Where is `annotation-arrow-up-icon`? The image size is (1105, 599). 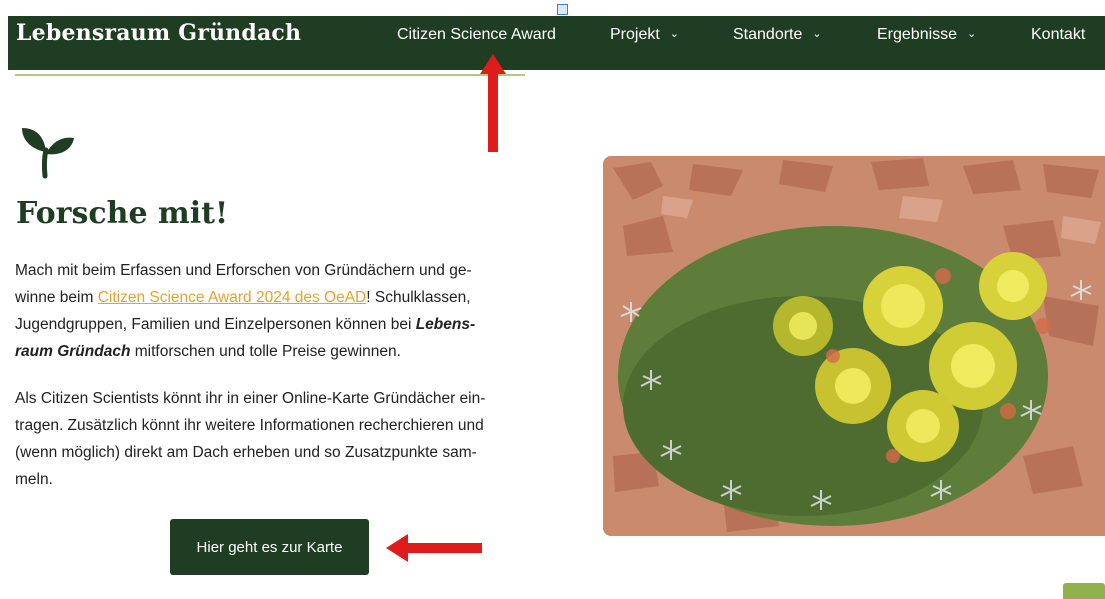 annotation-arrow-up-icon is located at coordinates (493, 103).